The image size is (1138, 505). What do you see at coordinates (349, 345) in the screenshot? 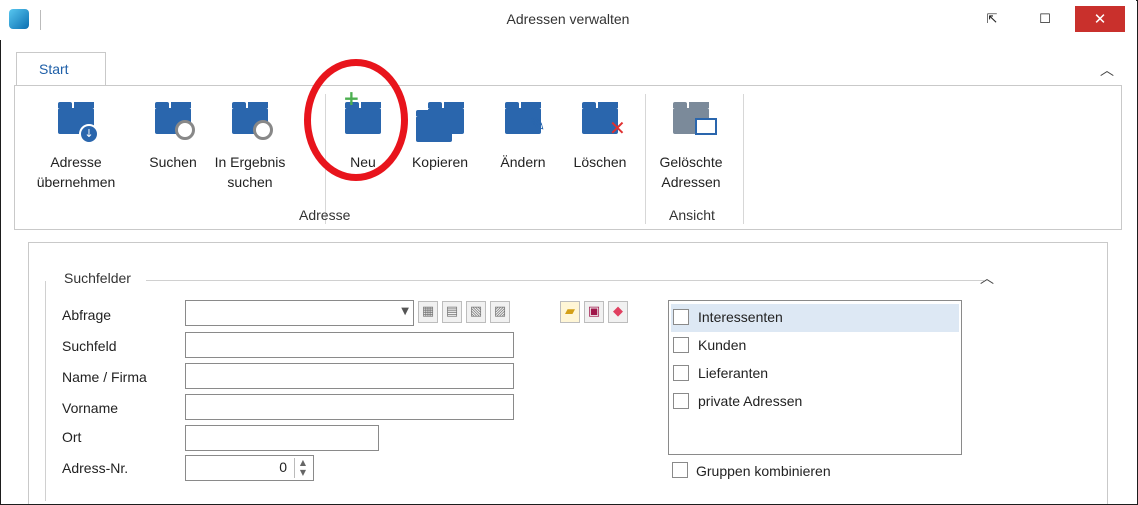
I see `suchfeld-input` at bounding box center [349, 345].